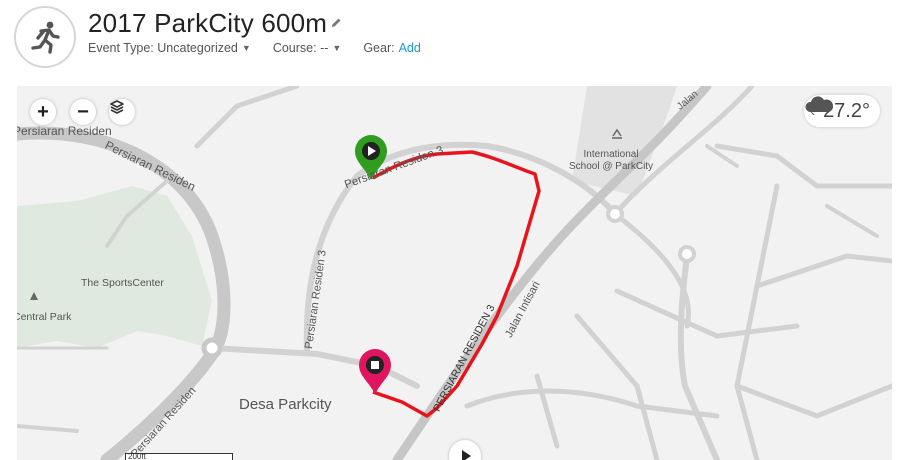  I want to click on park-area, so click(114, 267).